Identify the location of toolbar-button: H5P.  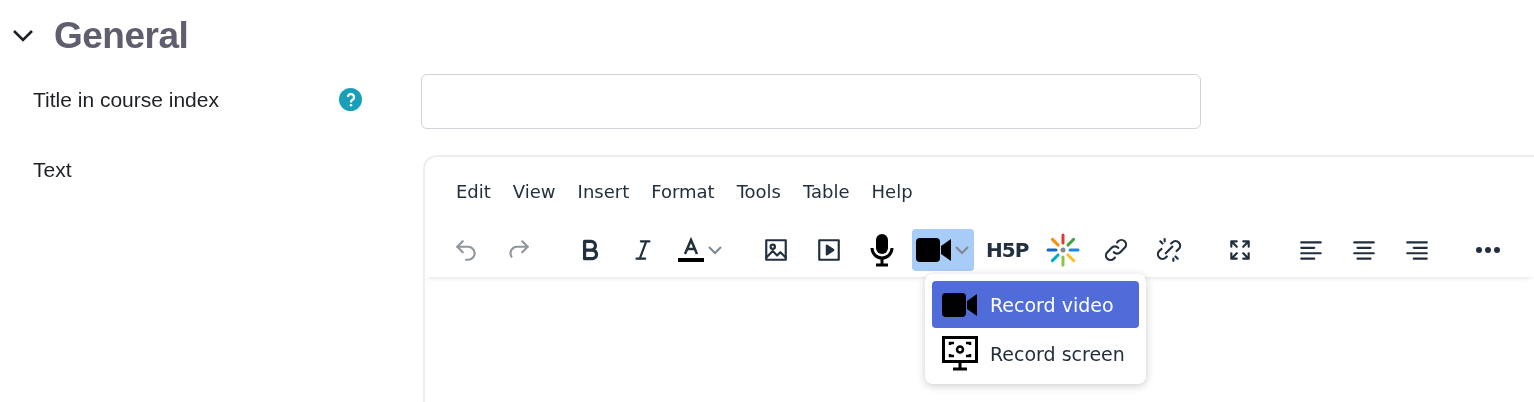
(1007, 250).